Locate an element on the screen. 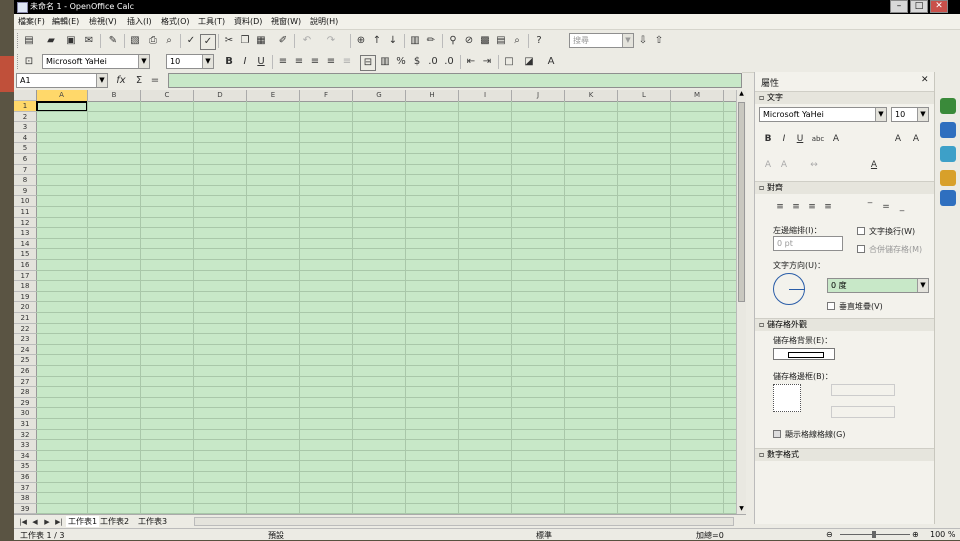 The height and width of the screenshot is (541, 960). sidebar-close-icon: ✕ is located at coordinates (925, 80).